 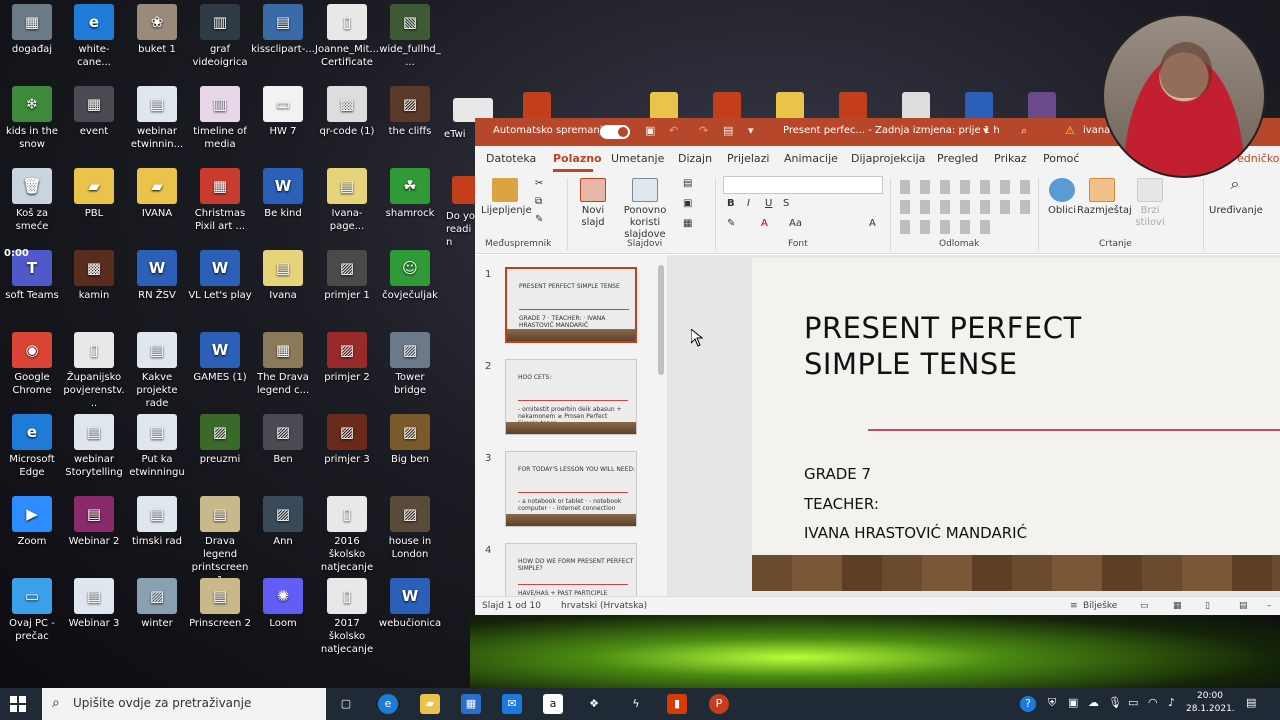 What do you see at coordinates (1258, 158) in the screenshot?
I see `share-button-partial: edničko` at bounding box center [1258, 158].